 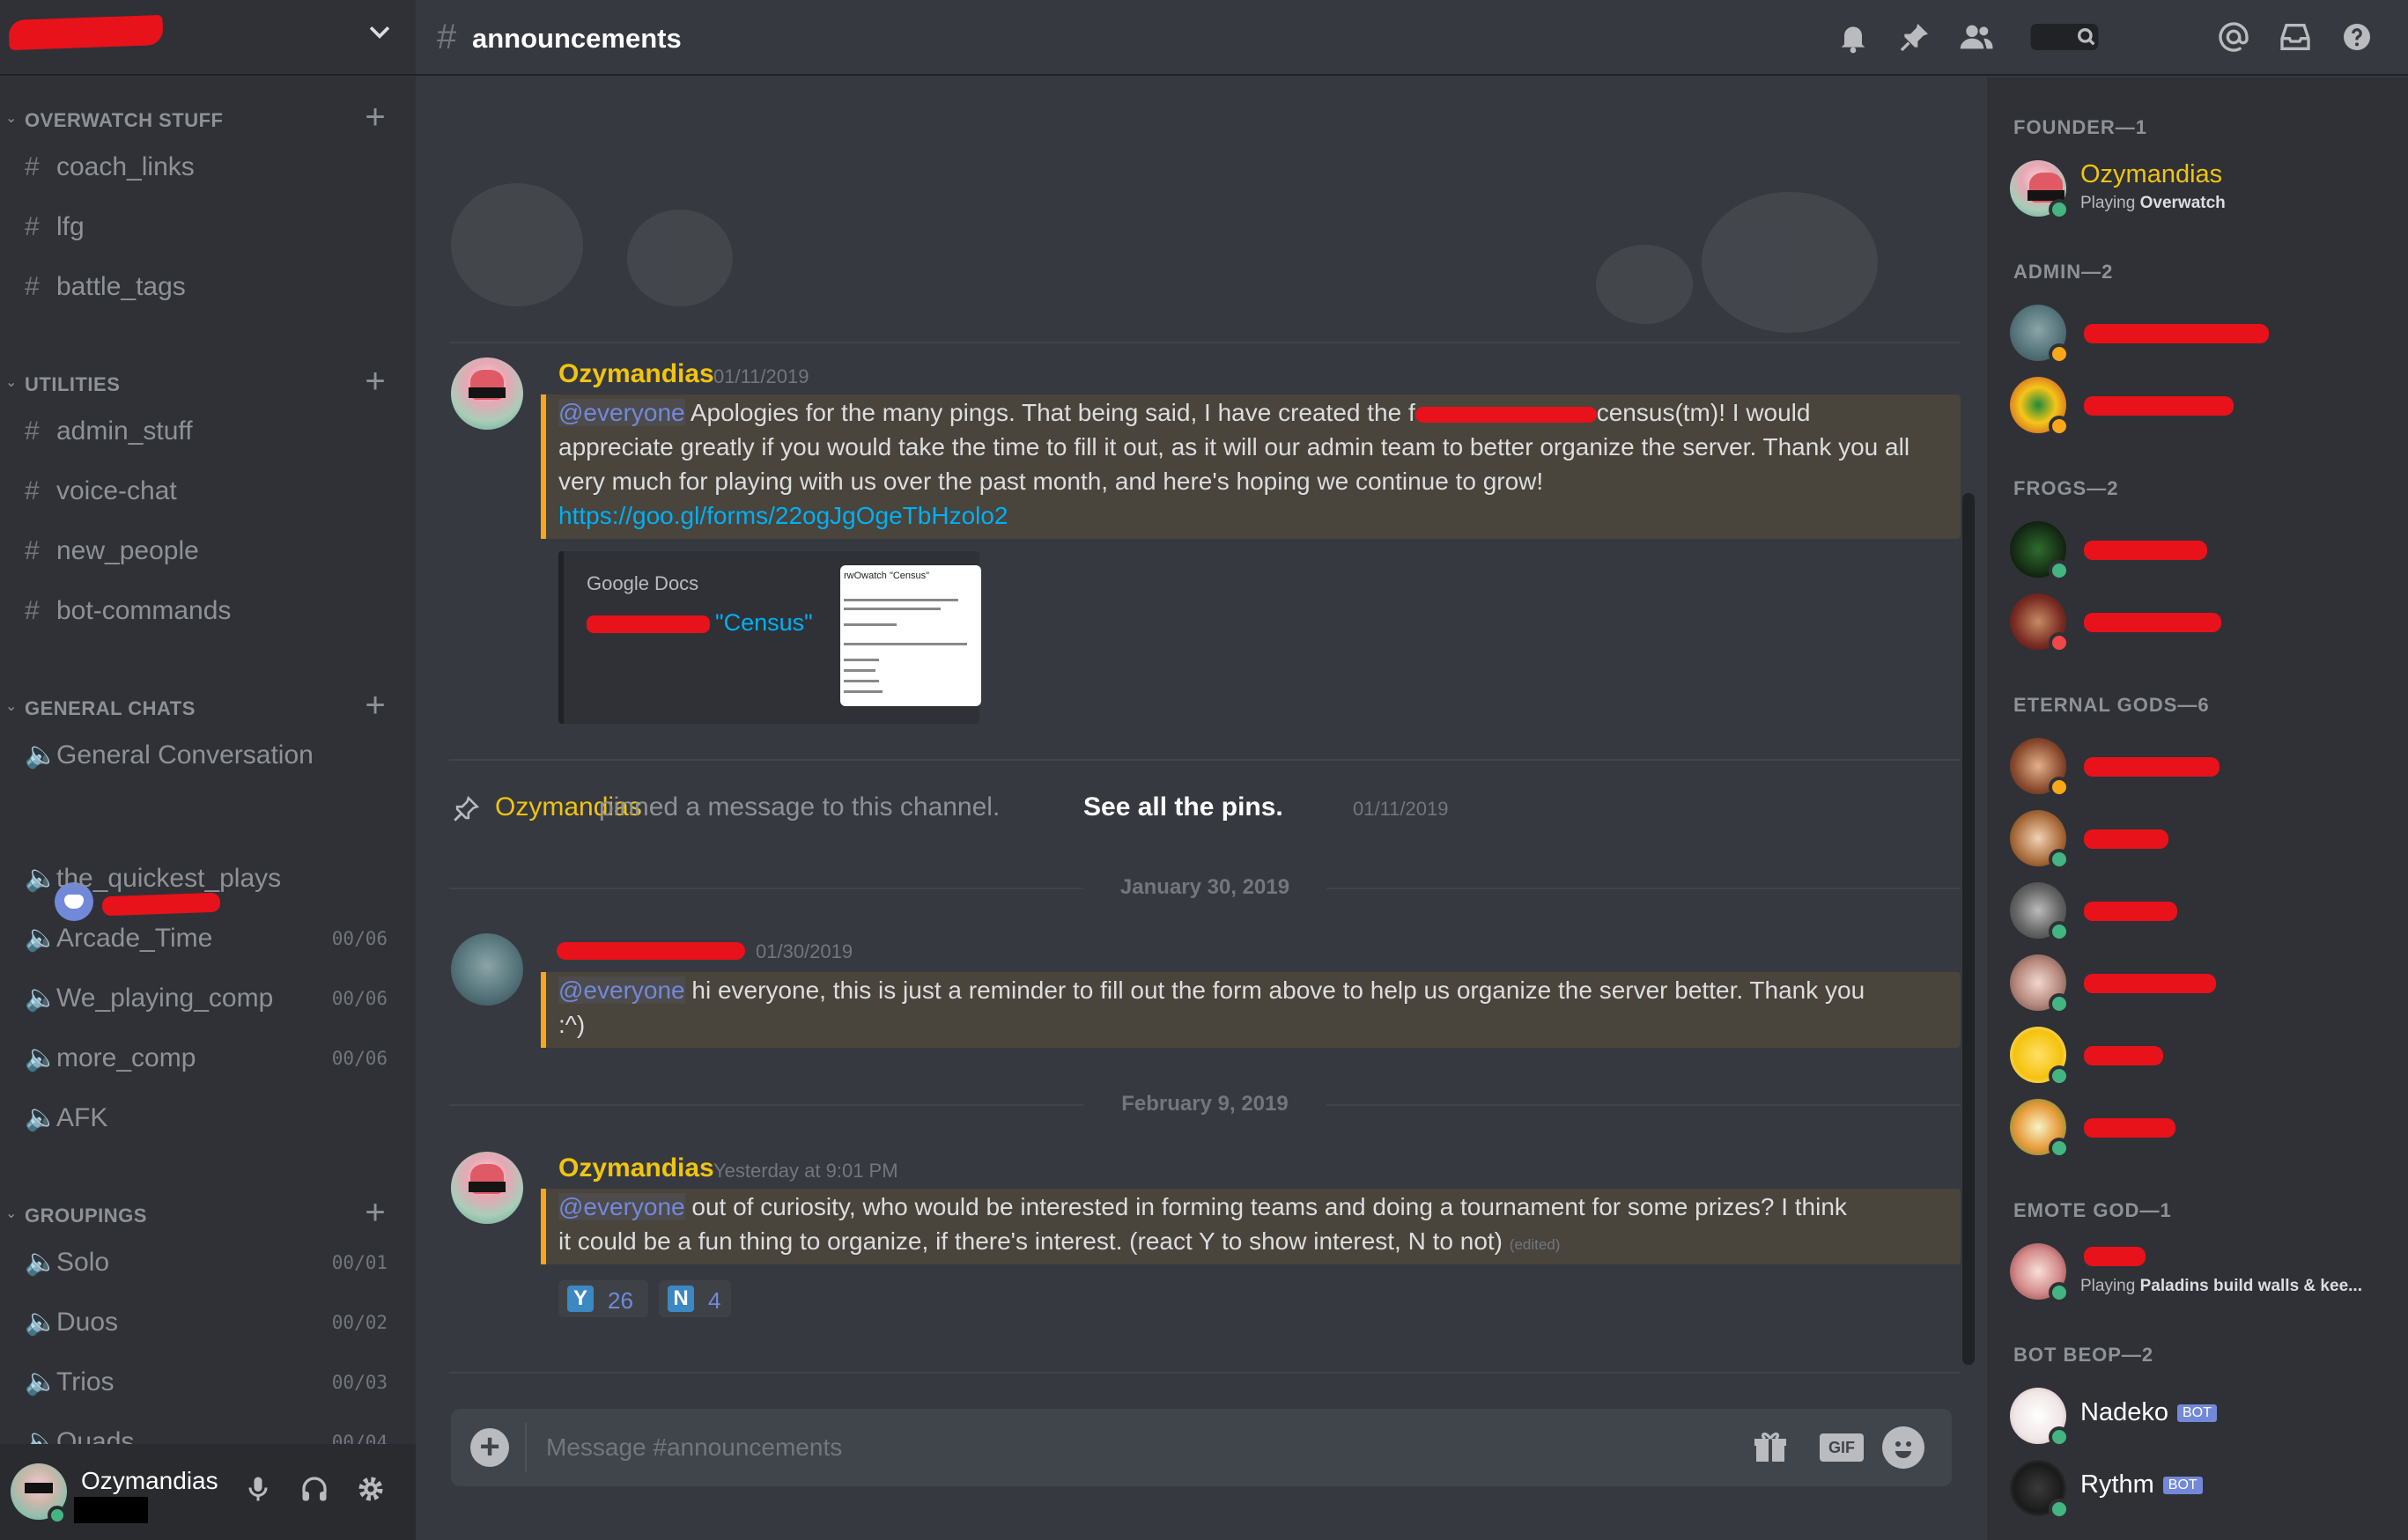 I want to click on see-all-pins-link: See all the pins., so click(x=1183, y=807).